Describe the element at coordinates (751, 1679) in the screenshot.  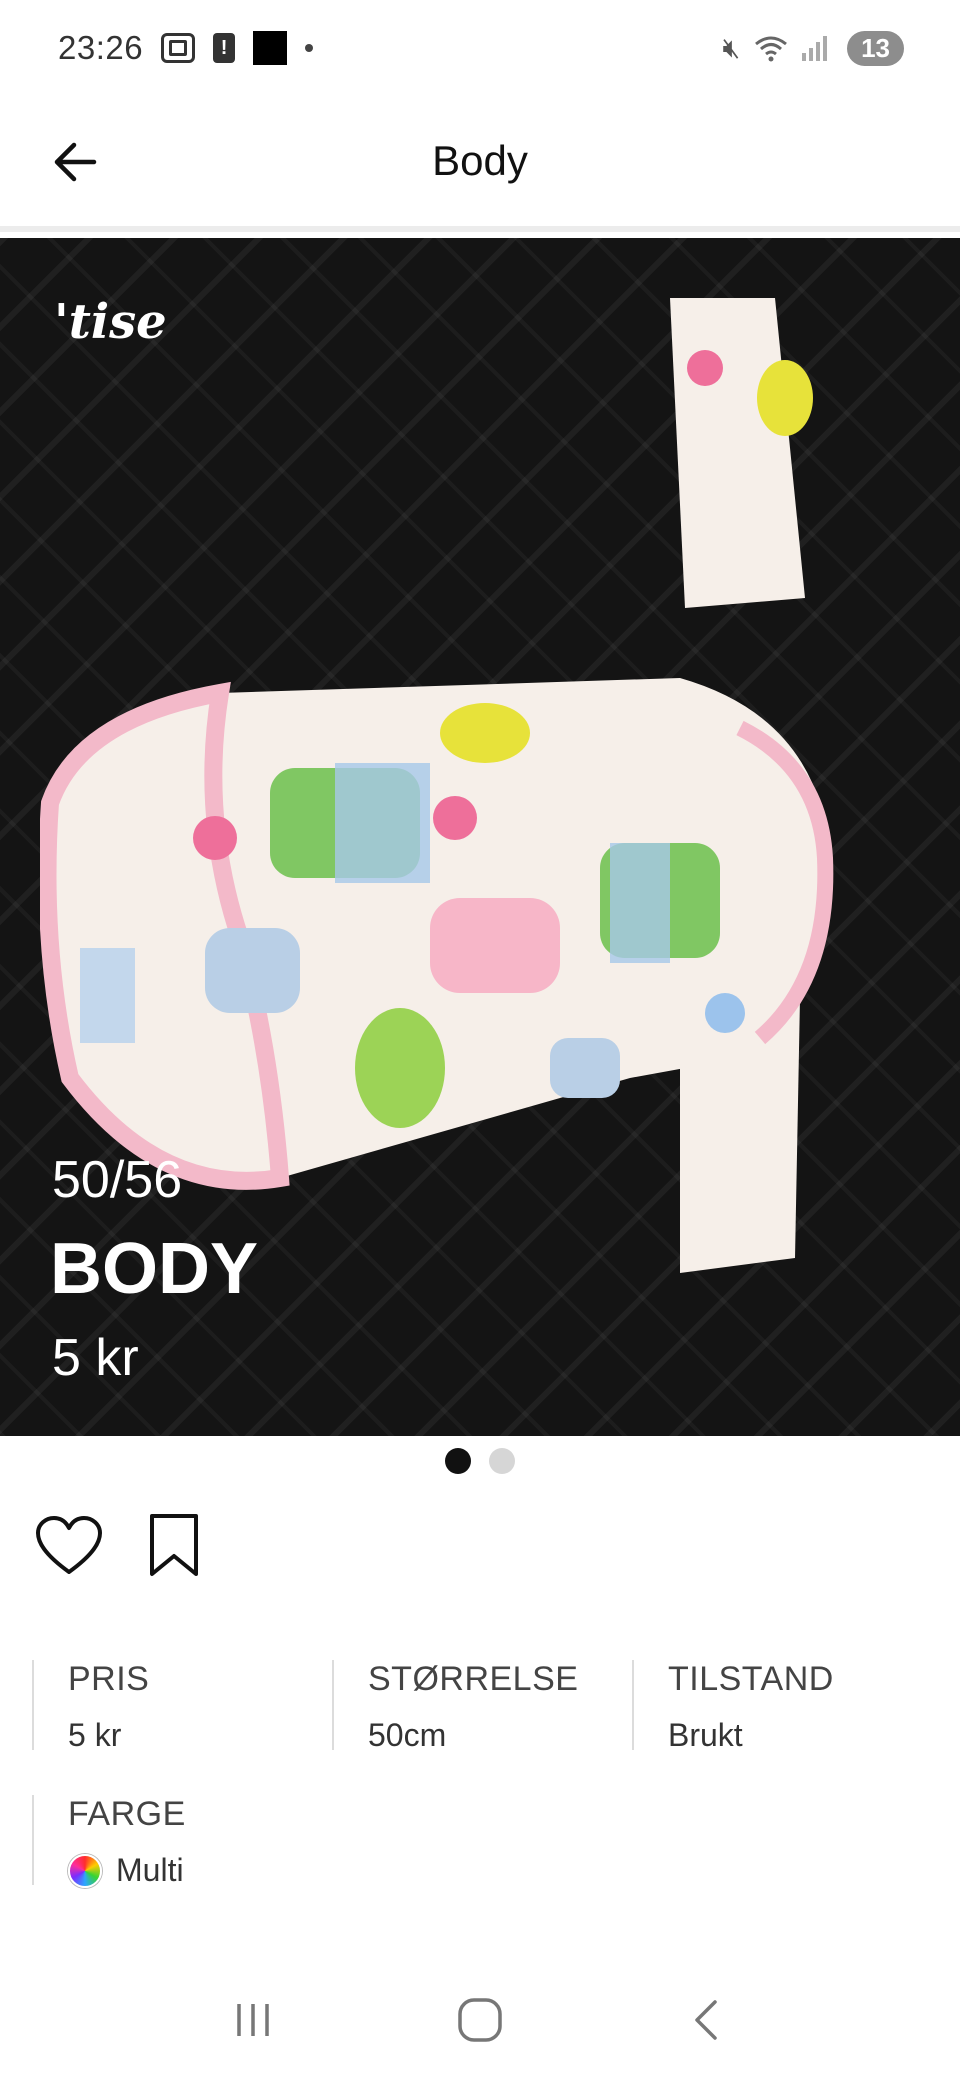
I see `detail-label-condition: TILSTAND` at that location.